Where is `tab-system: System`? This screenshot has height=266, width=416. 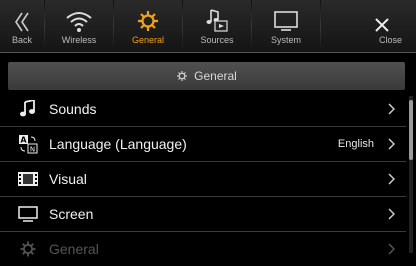 tab-system: System is located at coordinates (286, 26).